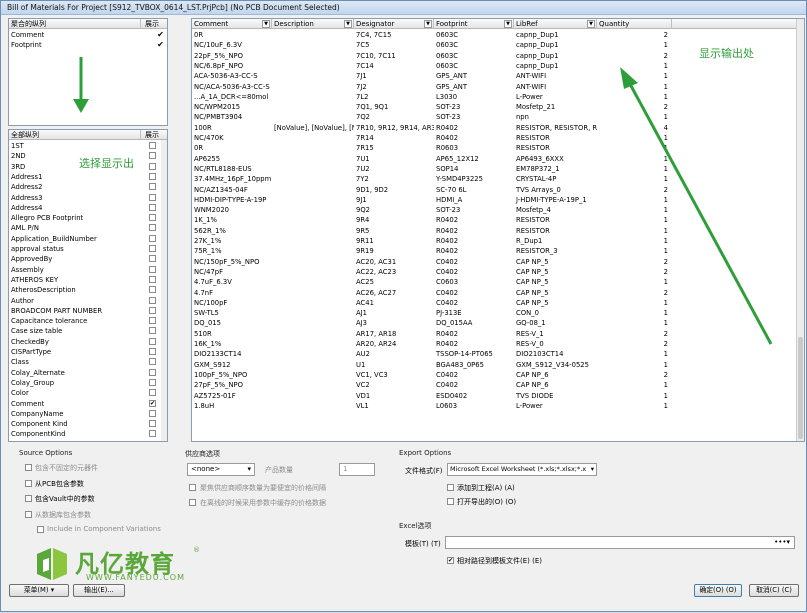 This screenshot has height=613, width=807. What do you see at coordinates (104, 529) in the screenshot?
I see `source-option-label: Include in Component Variations` at bounding box center [104, 529].